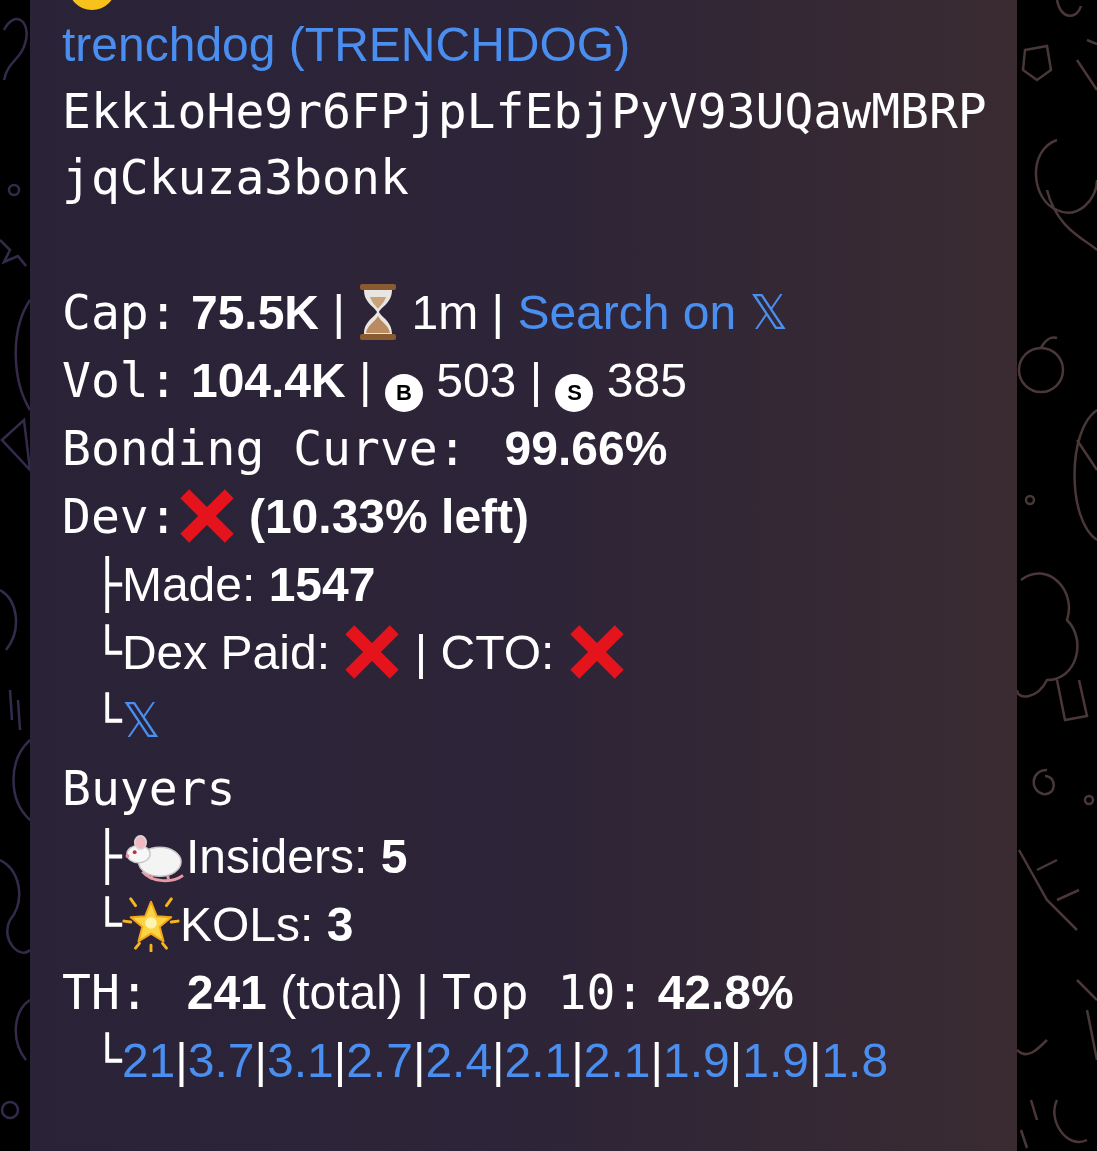 The height and width of the screenshot is (1151, 1097). I want to click on top-ten-value: 42.8%, so click(725, 992).